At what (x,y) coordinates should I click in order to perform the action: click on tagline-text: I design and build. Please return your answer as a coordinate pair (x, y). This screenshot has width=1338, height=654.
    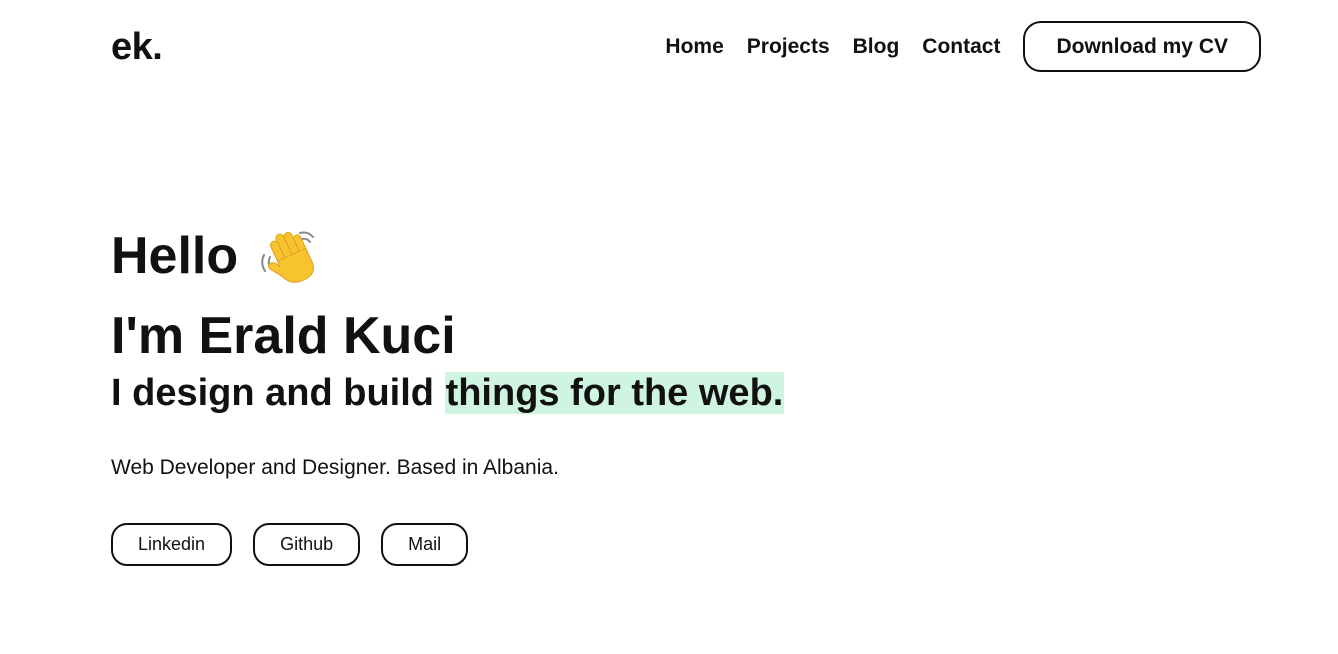
    Looking at the image, I should click on (278, 393).